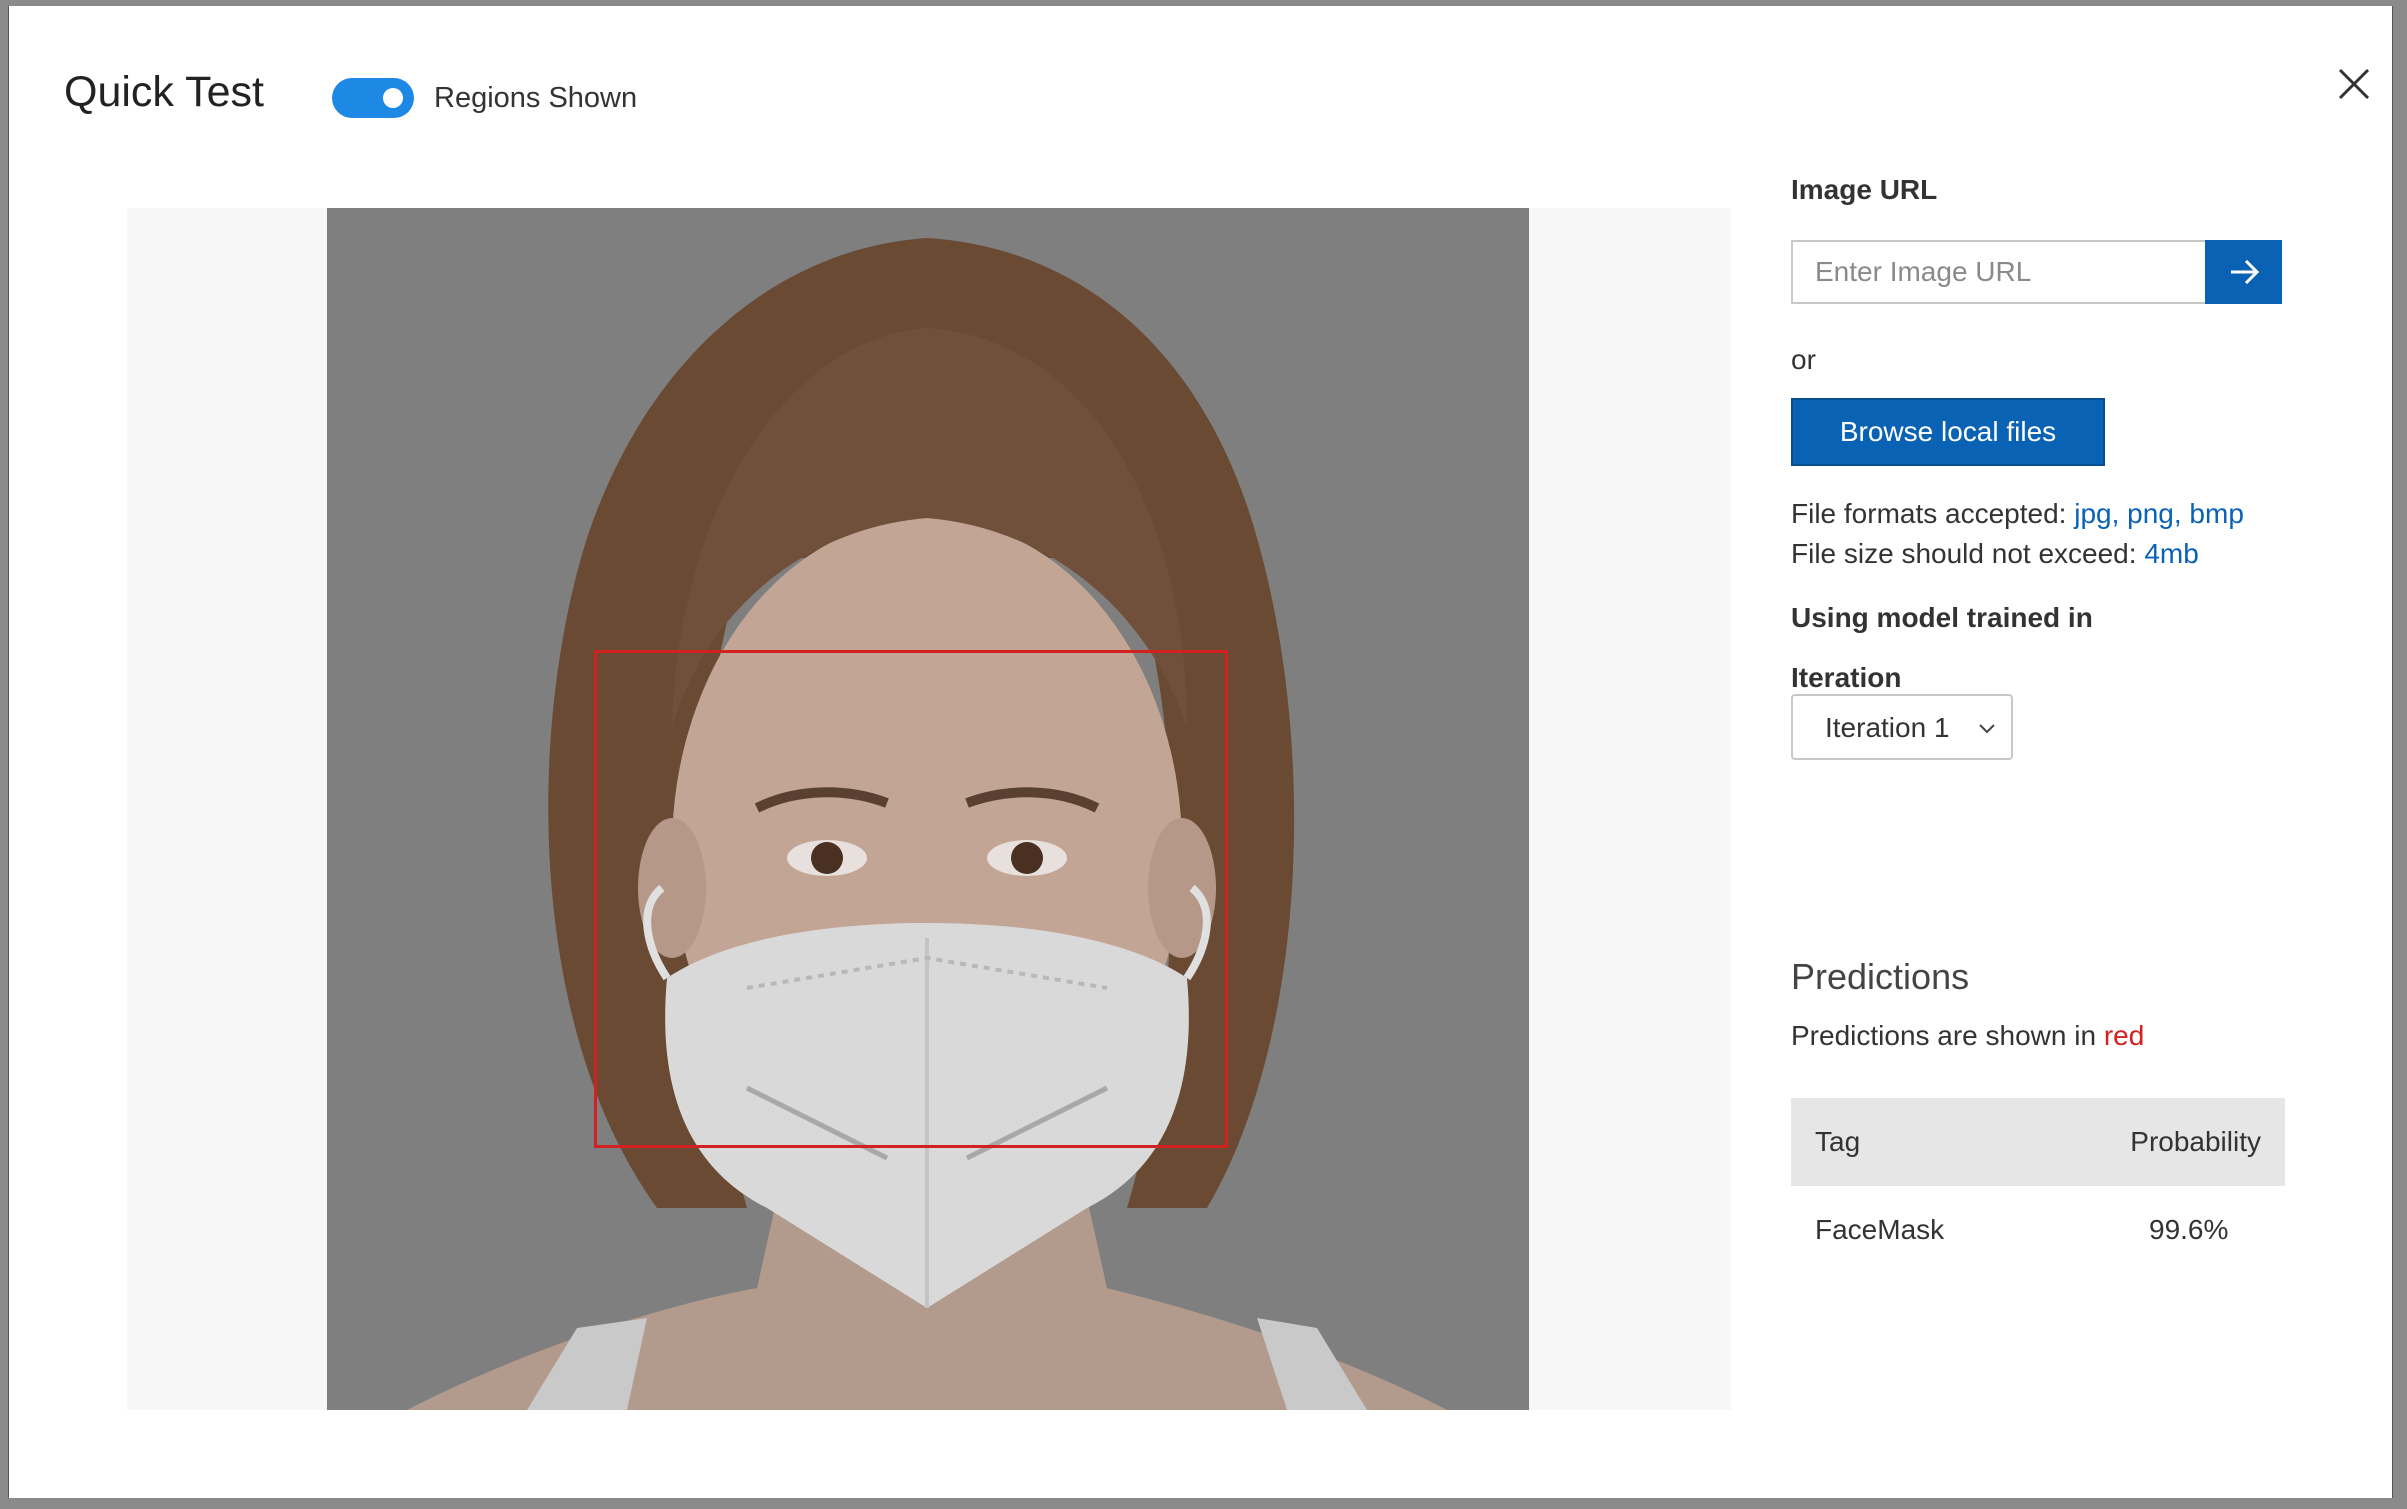  Describe the element at coordinates (1948, 432) in the screenshot. I see `browse-local-files-button: Browse local files` at that location.